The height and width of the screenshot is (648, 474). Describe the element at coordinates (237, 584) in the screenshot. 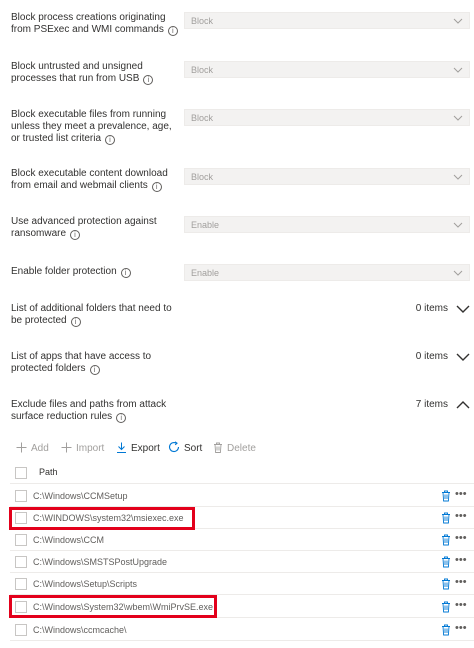

I see `table-row: C:\Windows\Setup\Scripts •••` at that location.